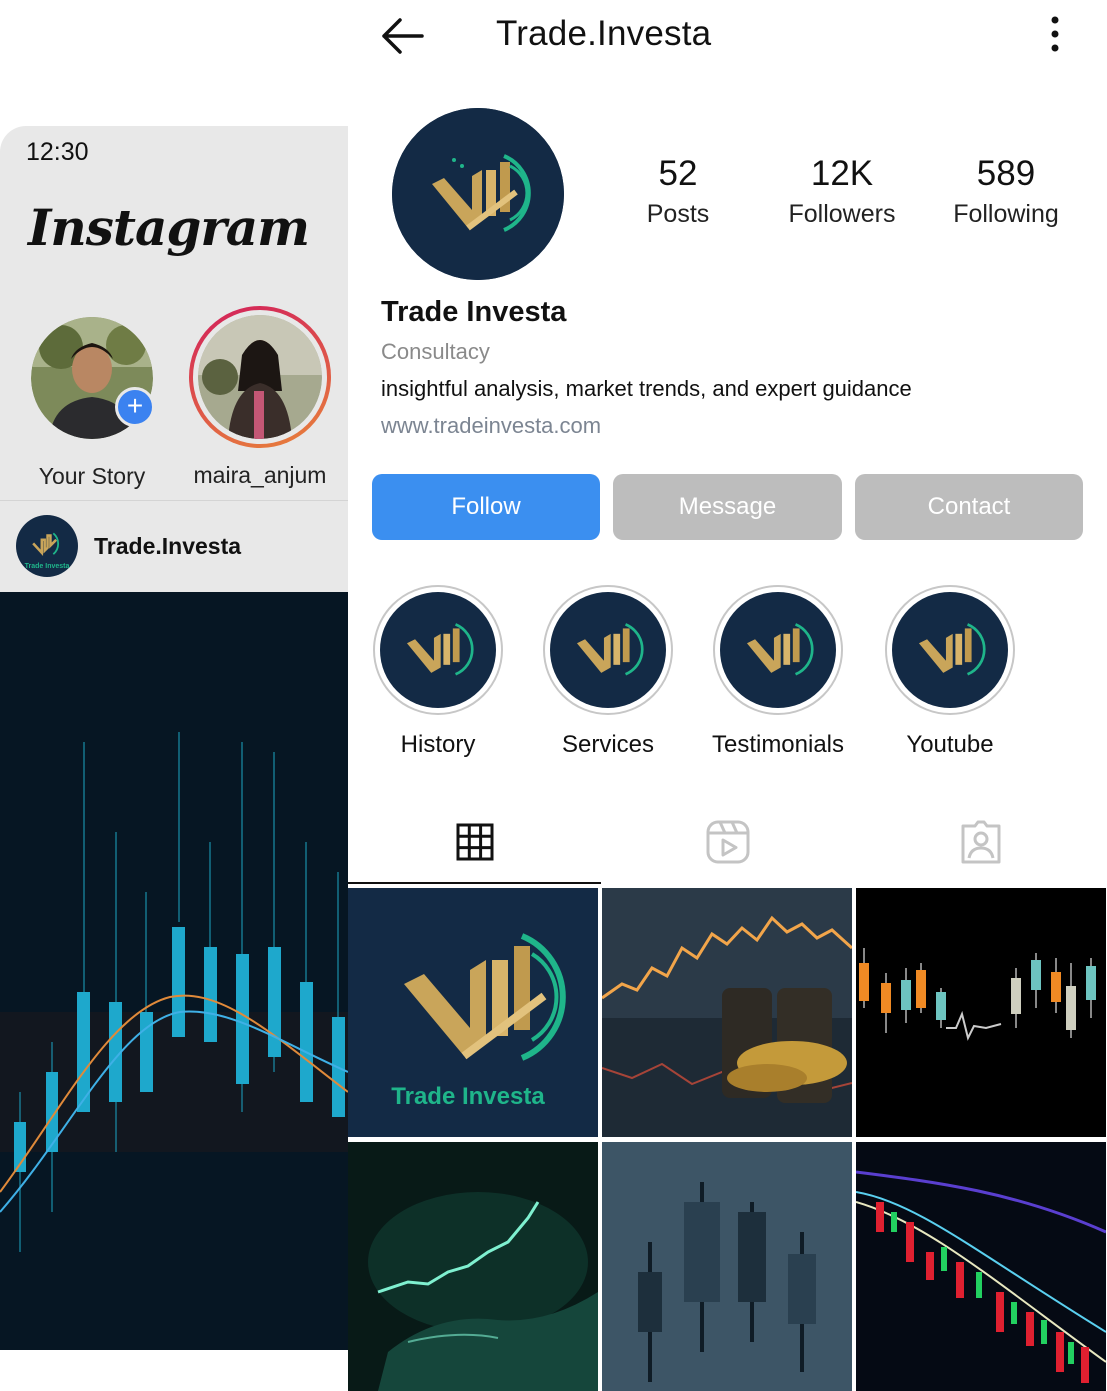  I want to click on story-your-story: + Your Story, so click(92, 398).